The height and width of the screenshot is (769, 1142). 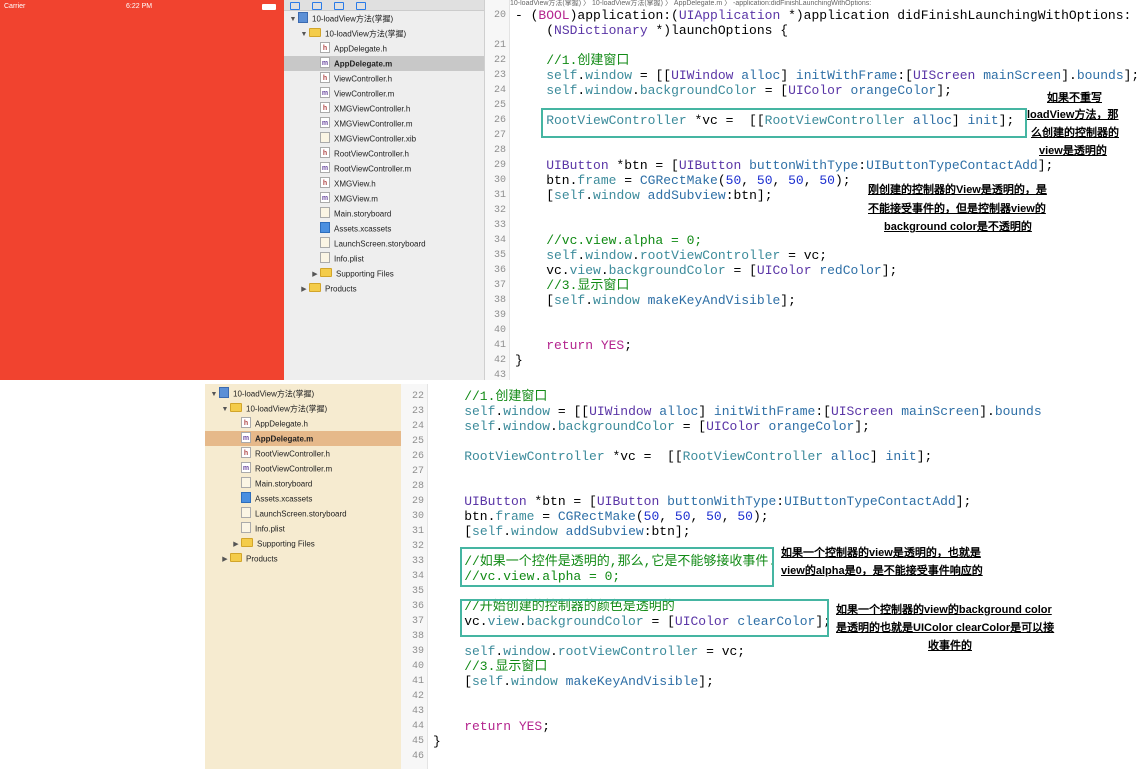 I want to click on file-tree-item: m XMGView.m, so click(x=384, y=198).